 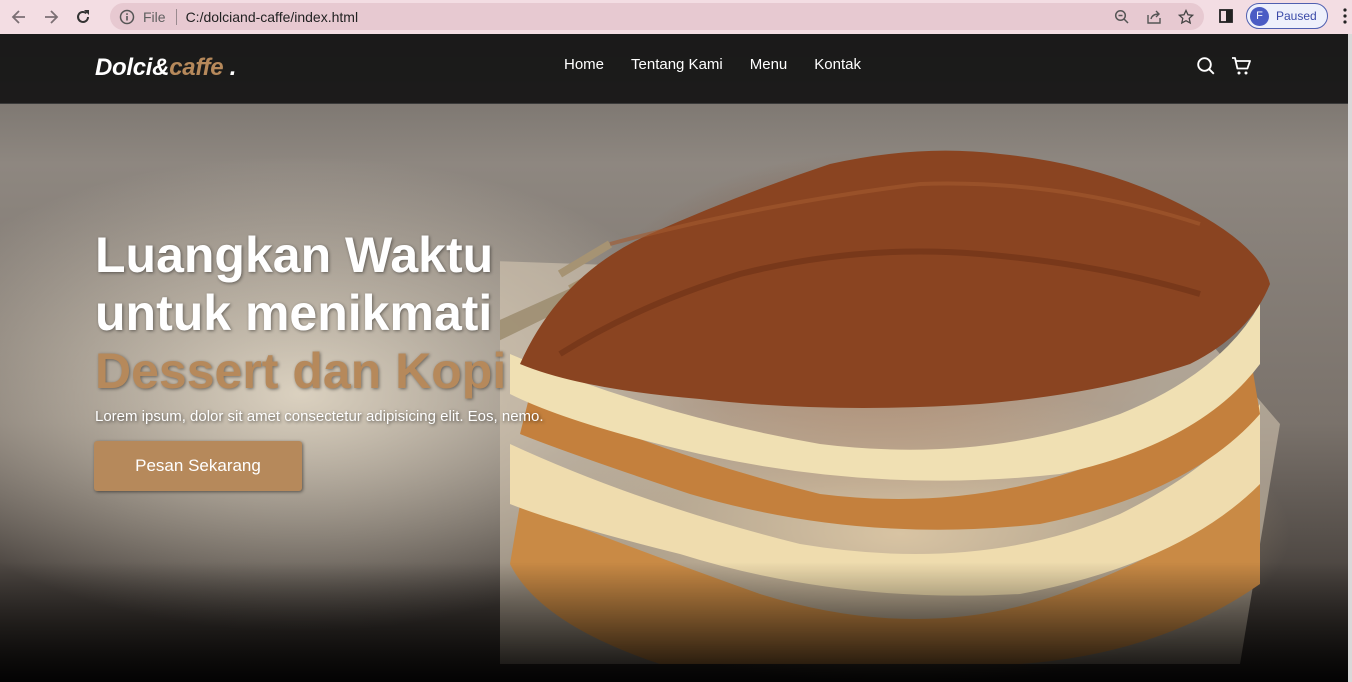 What do you see at coordinates (51, 17) in the screenshot?
I see `forward-arrow-icon` at bounding box center [51, 17].